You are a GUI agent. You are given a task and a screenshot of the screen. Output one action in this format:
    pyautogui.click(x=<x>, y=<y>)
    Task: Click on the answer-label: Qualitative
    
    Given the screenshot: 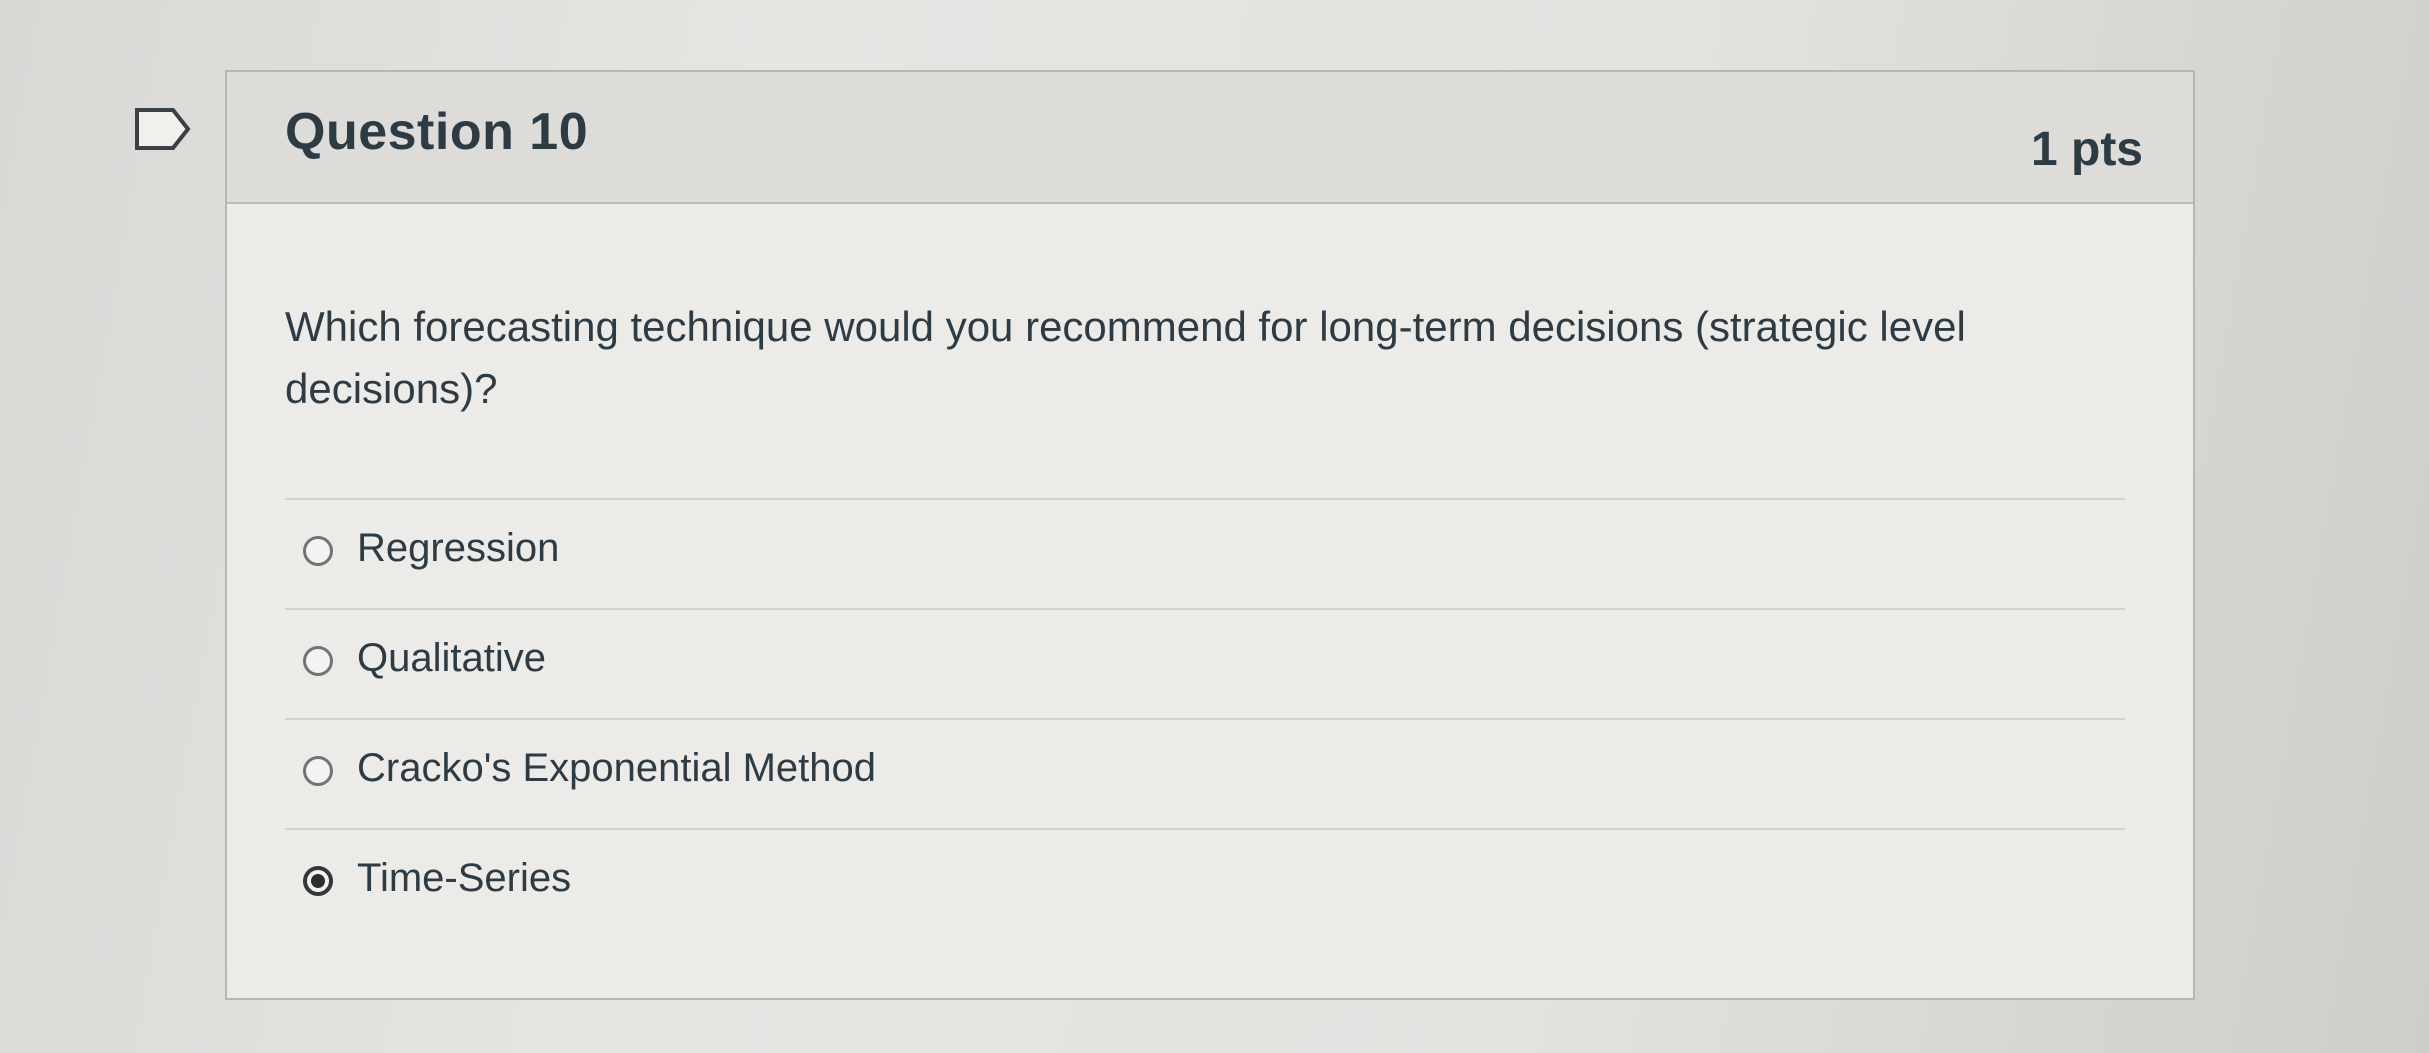 What is the action you would take?
    pyautogui.click(x=451, y=658)
    